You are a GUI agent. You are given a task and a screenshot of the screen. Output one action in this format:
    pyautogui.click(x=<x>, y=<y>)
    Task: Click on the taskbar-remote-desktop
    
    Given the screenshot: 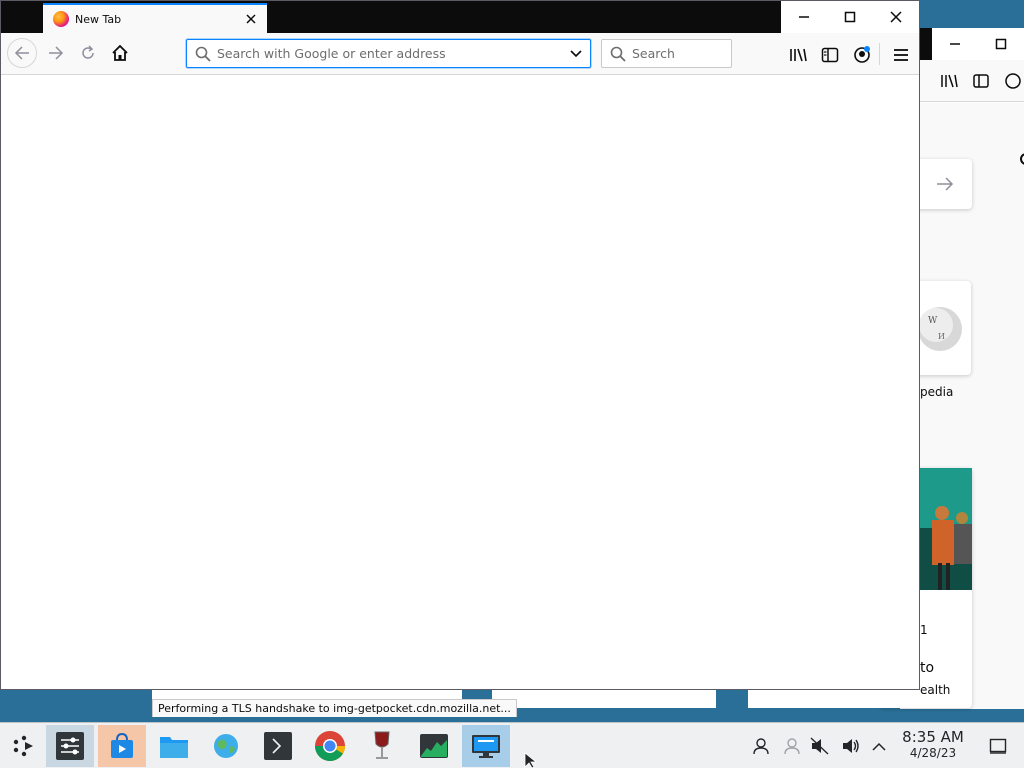 What is the action you would take?
    pyautogui.click(x=486, y=746)
    